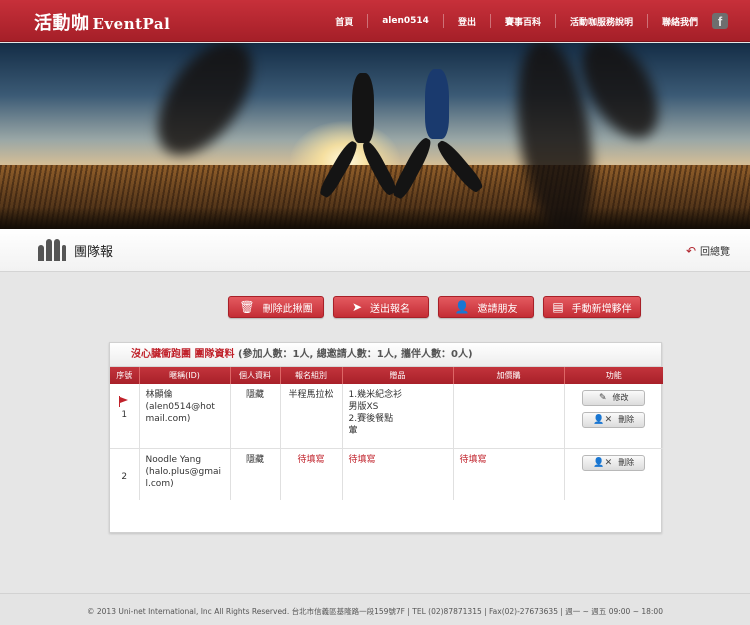  Describe the element at coordinates (405, 21) in the screenshot. I see `nav-user-account: alen0514` at that location.